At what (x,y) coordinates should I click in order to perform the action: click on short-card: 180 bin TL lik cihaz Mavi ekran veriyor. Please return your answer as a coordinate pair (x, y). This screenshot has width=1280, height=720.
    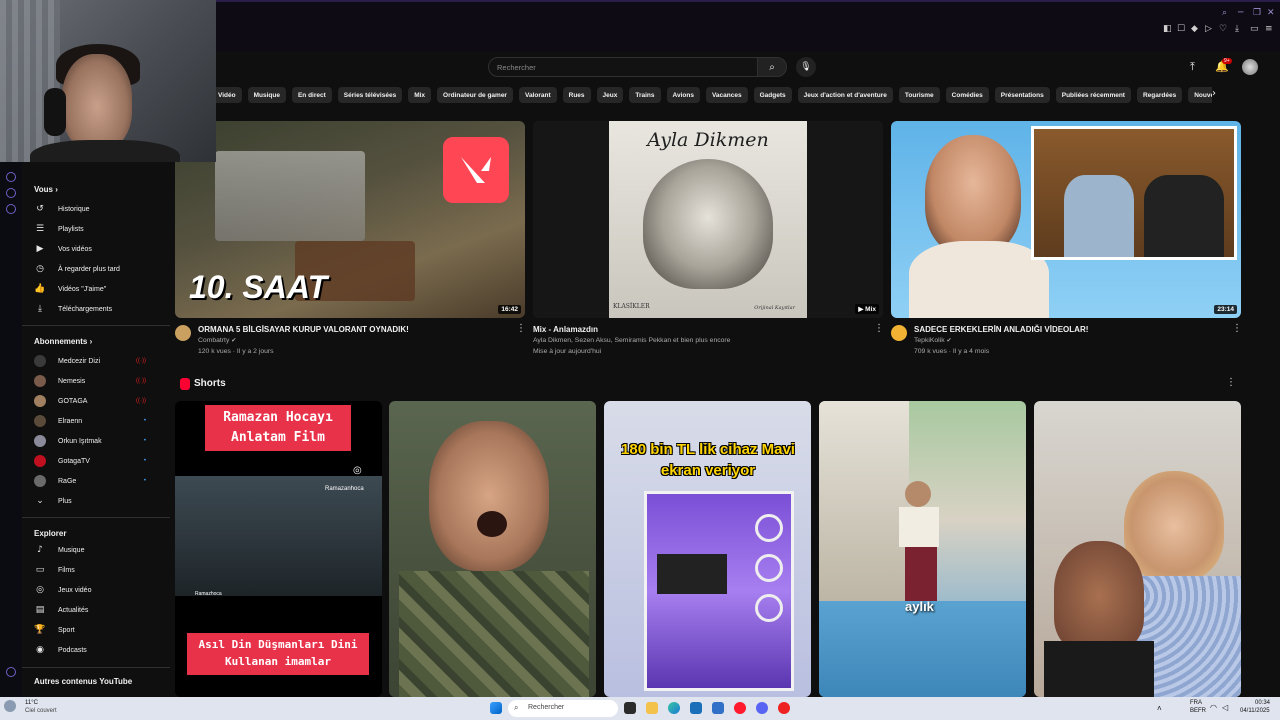
    Looking at the image, I should click on (707, 549).